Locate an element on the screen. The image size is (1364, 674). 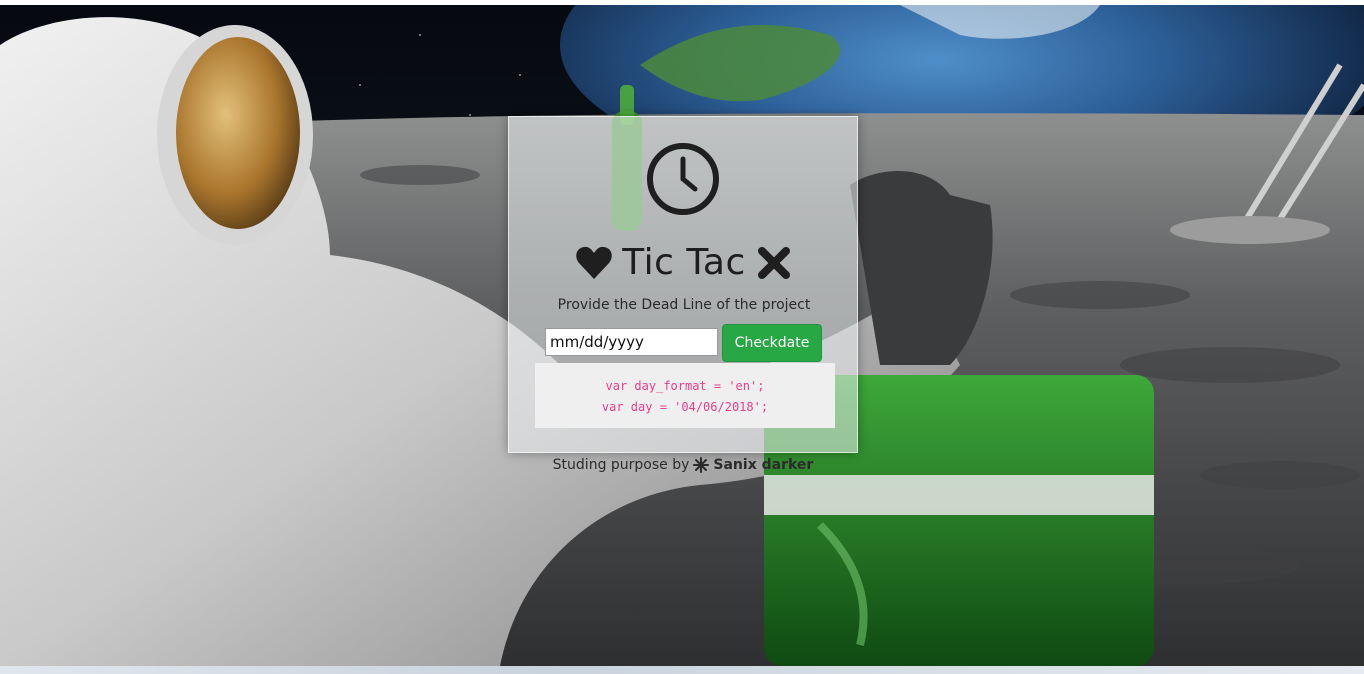
code-line: var day_format = 'en'; is located at coordinates (685, 386).